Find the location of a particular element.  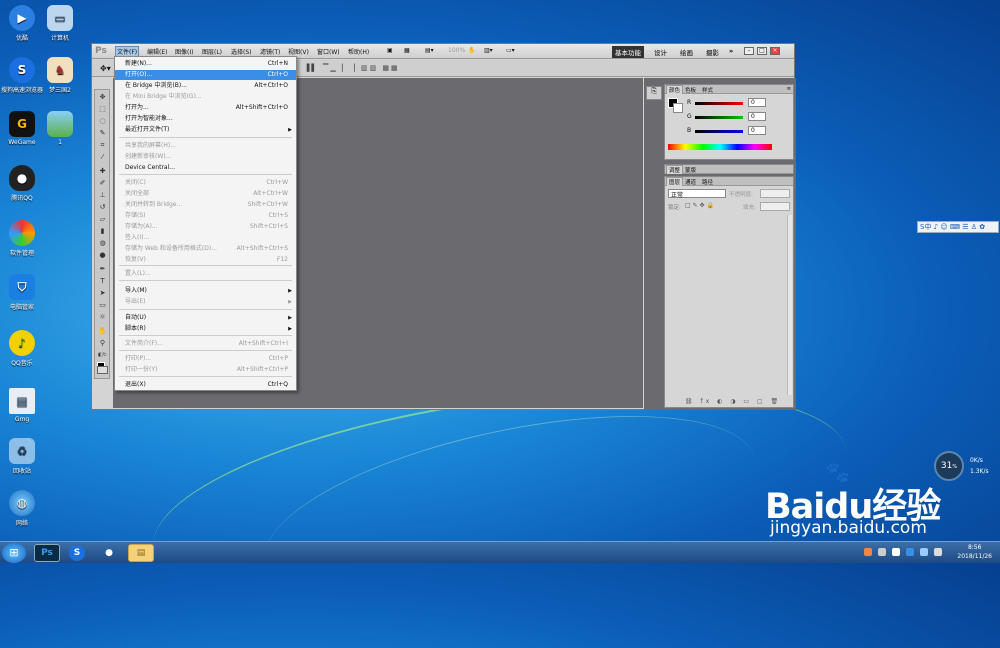

file-menu-item: 打开为... Alt+Shift+Ctrl+O is located at coordinates (205, 108).